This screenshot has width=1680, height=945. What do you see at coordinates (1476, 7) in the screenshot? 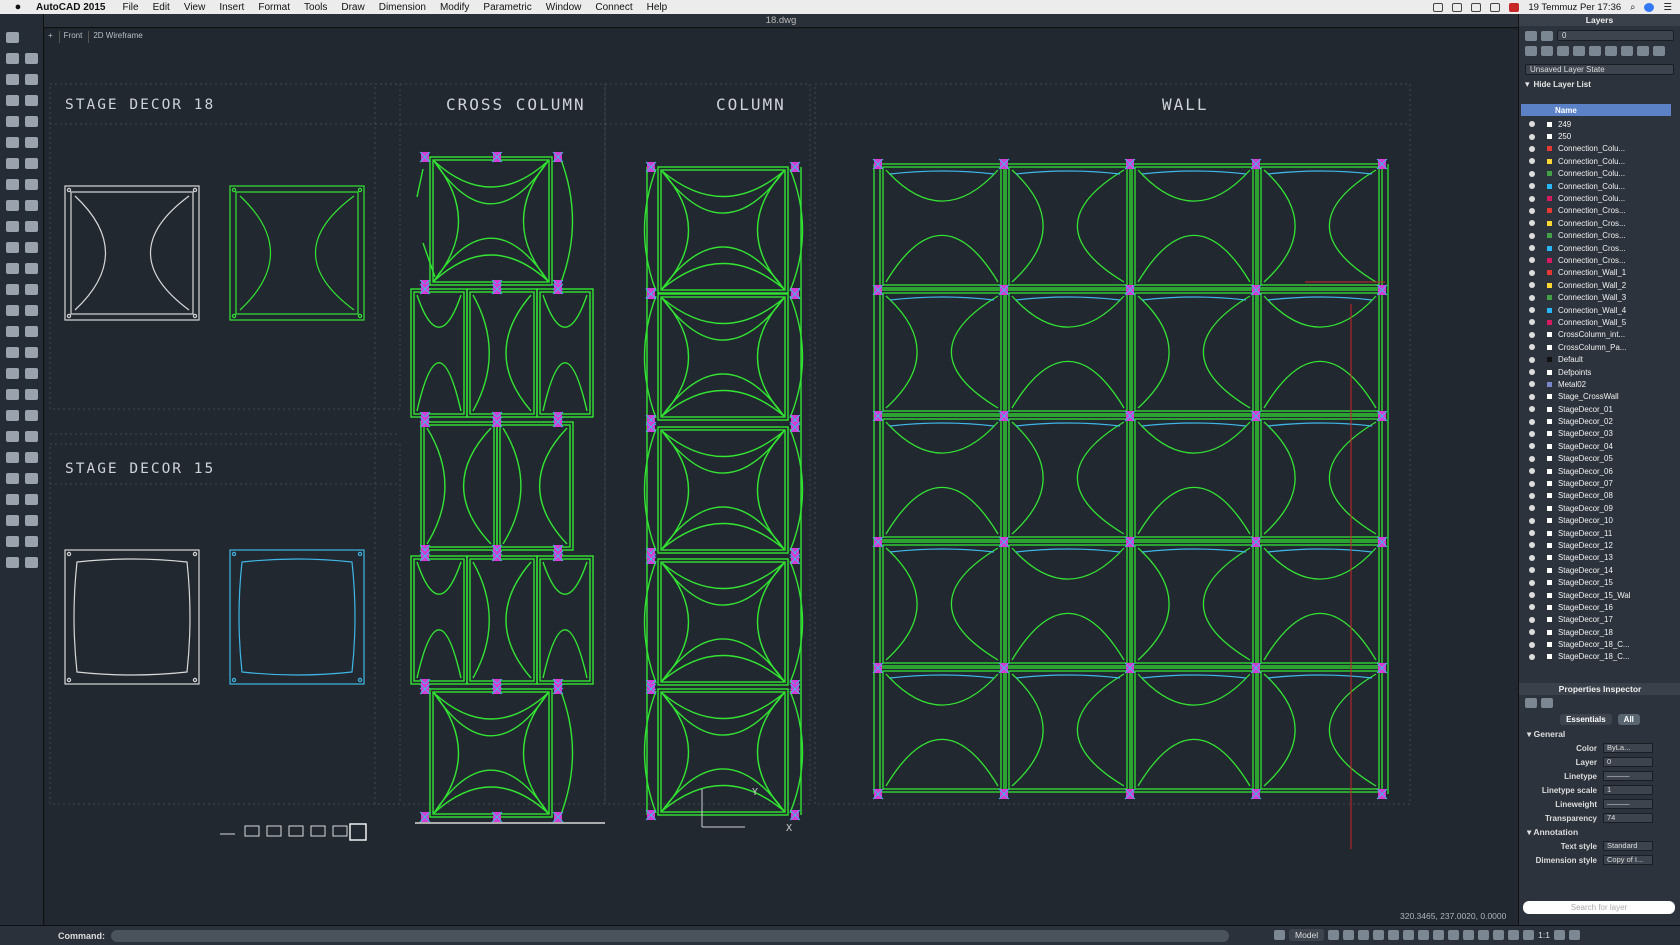
I see `airplay-icon` at bounding box center [1476, 7].